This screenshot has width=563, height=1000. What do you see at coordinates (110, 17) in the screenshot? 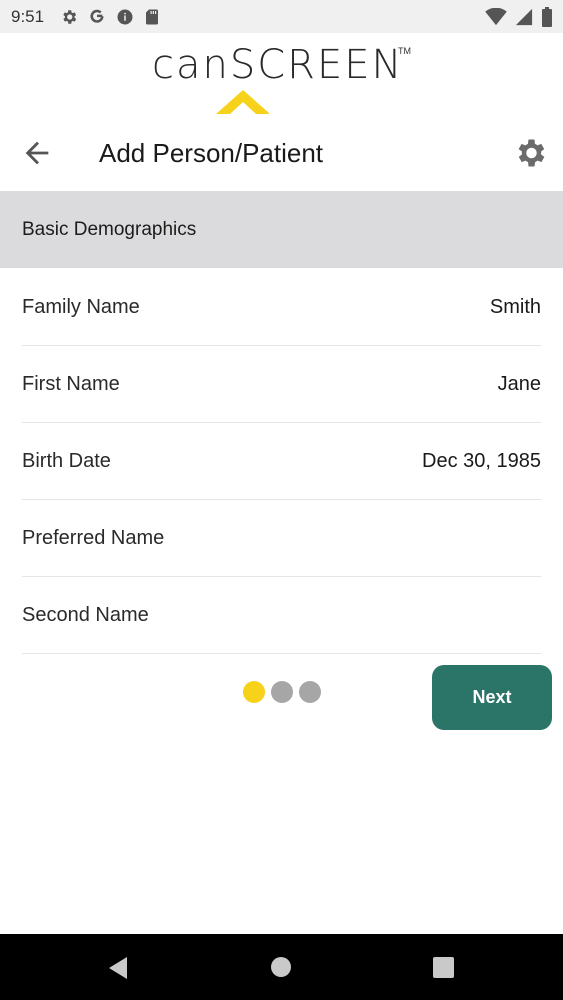
I see `status-icons-left` at bounding box center [110, 17].